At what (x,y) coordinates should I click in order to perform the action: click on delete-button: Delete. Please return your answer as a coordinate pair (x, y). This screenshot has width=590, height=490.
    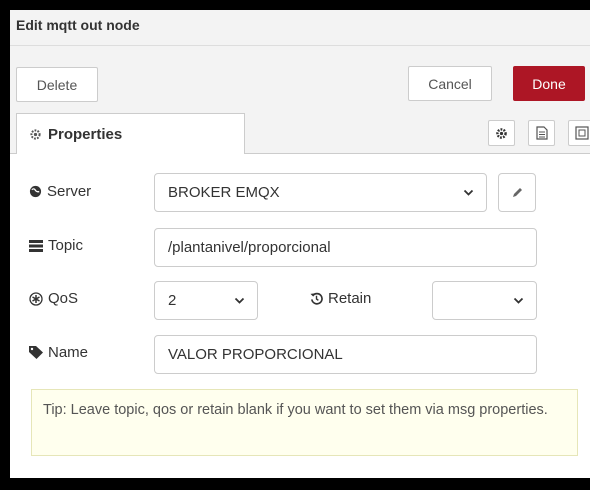
    Looking at the image, I should click on (57, 84).